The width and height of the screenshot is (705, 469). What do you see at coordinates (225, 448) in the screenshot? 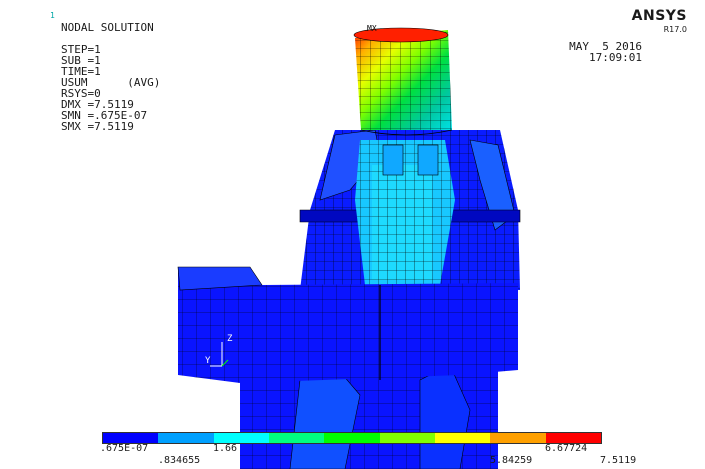
I see `legend-label: 1.66` at bounding box center [225, 448].